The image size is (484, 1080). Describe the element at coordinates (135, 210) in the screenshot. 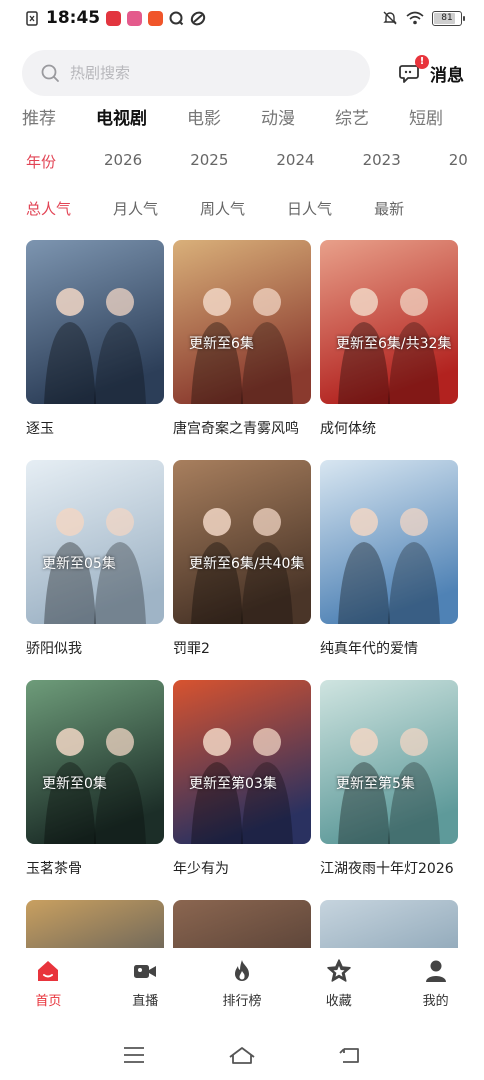

I see `sort-monthly-popularity: 月人气` at that location.